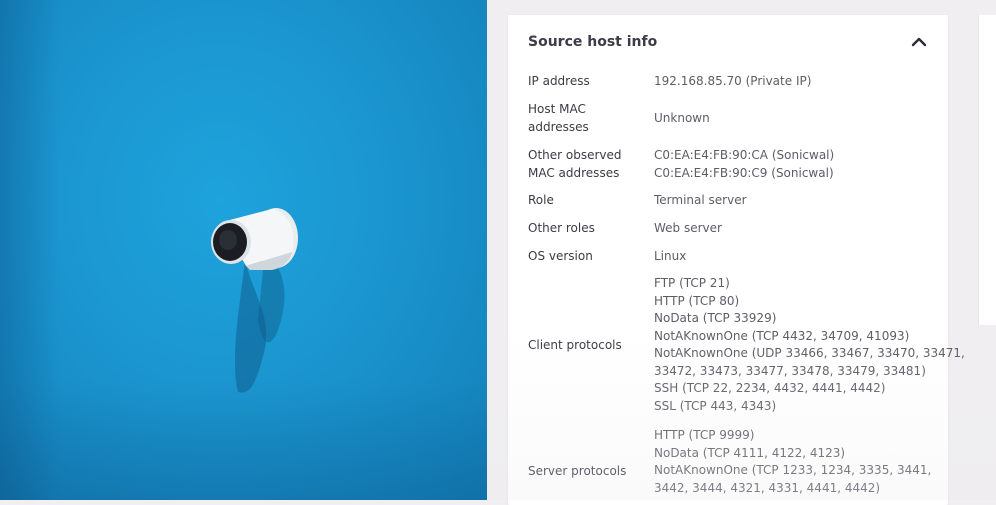 This screenshot has height=505, width=996. I want to click on row-value: Linux, so click(670, 256).